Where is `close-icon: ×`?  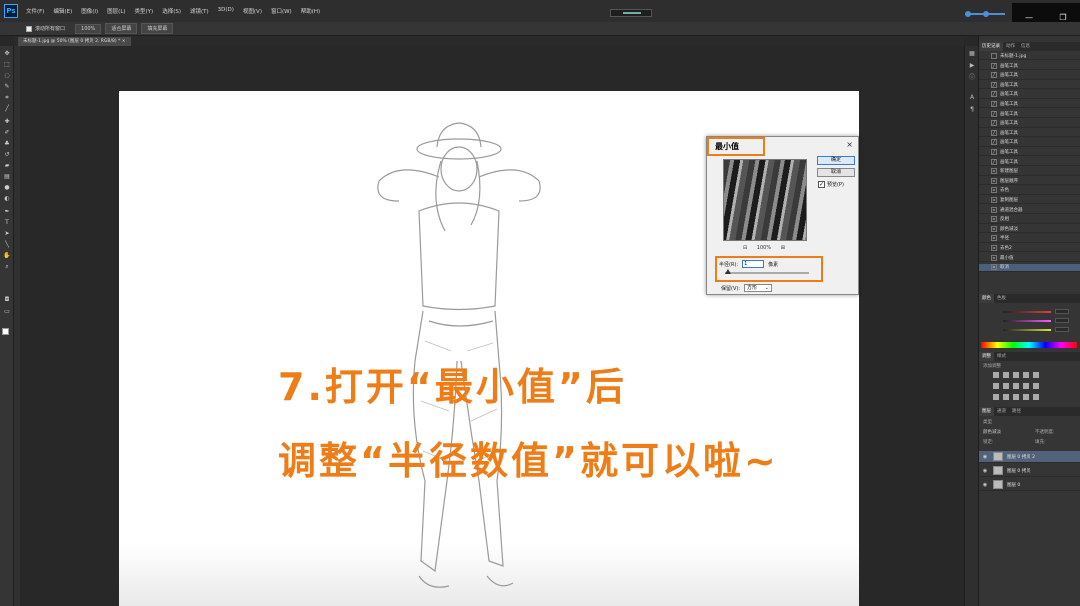 close-icon: × is located at coordinates (849, 144).